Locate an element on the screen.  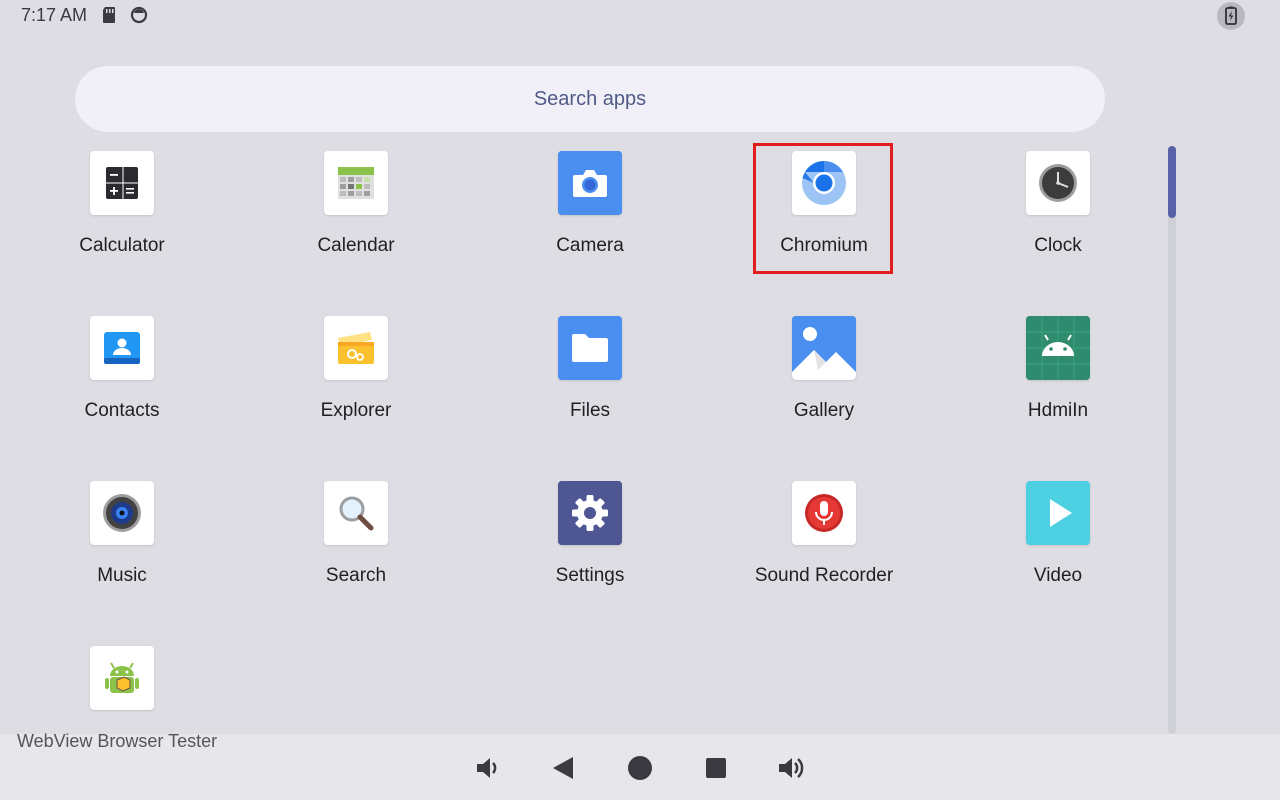
app-label-webview-browser-tester: WebView Browser Tester is located at coordinates (117, 741).